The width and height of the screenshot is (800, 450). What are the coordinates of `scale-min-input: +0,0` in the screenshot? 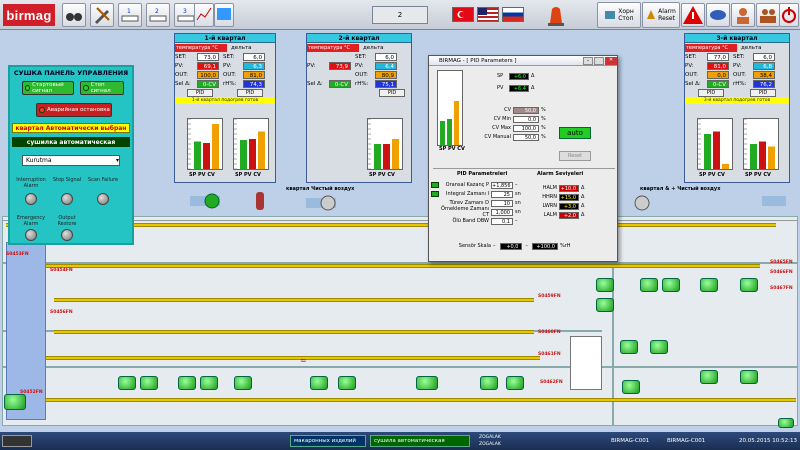 It's located at (510, 246).